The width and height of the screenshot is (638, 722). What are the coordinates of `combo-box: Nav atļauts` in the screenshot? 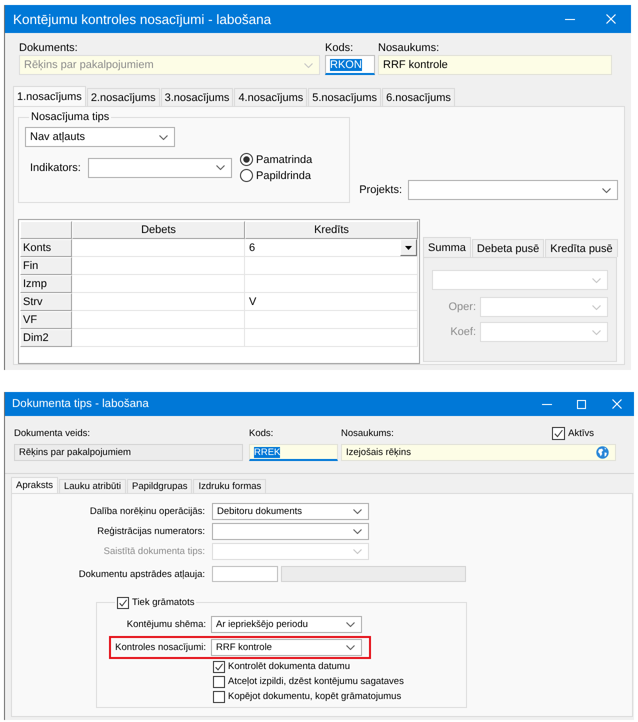 It's located at (100, 137).